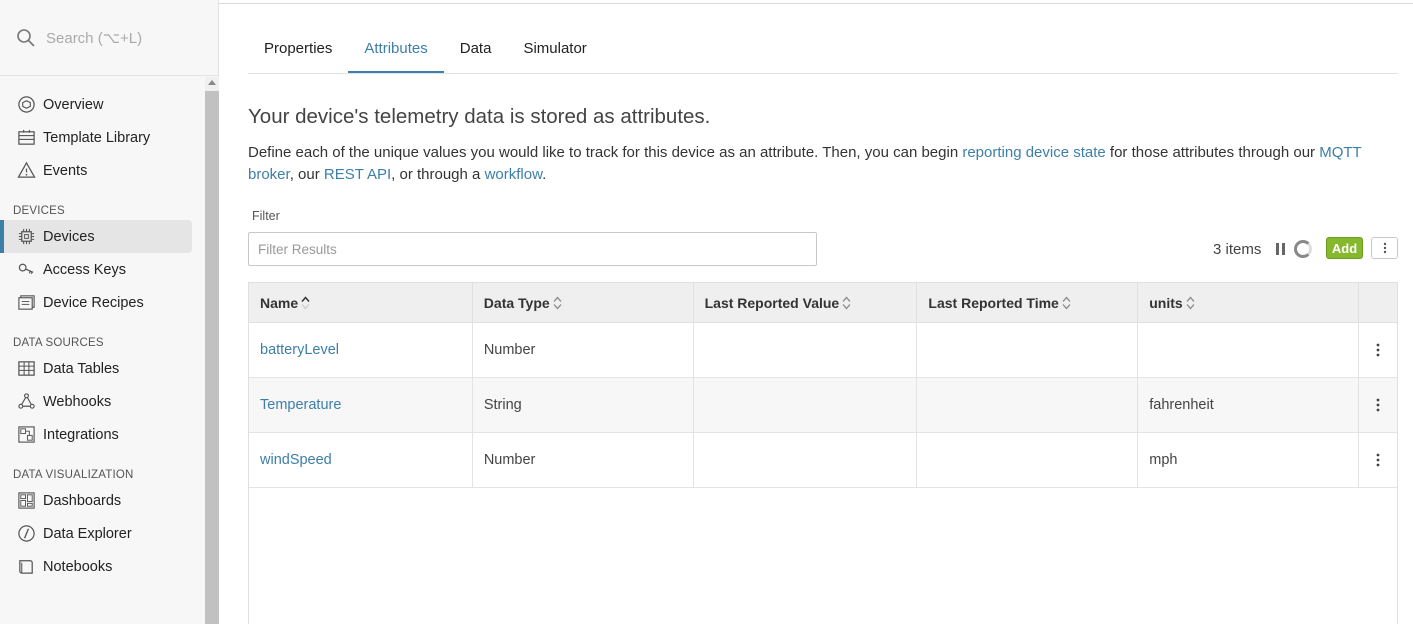  I want to click on column-header-actions, so click(1378, 302).